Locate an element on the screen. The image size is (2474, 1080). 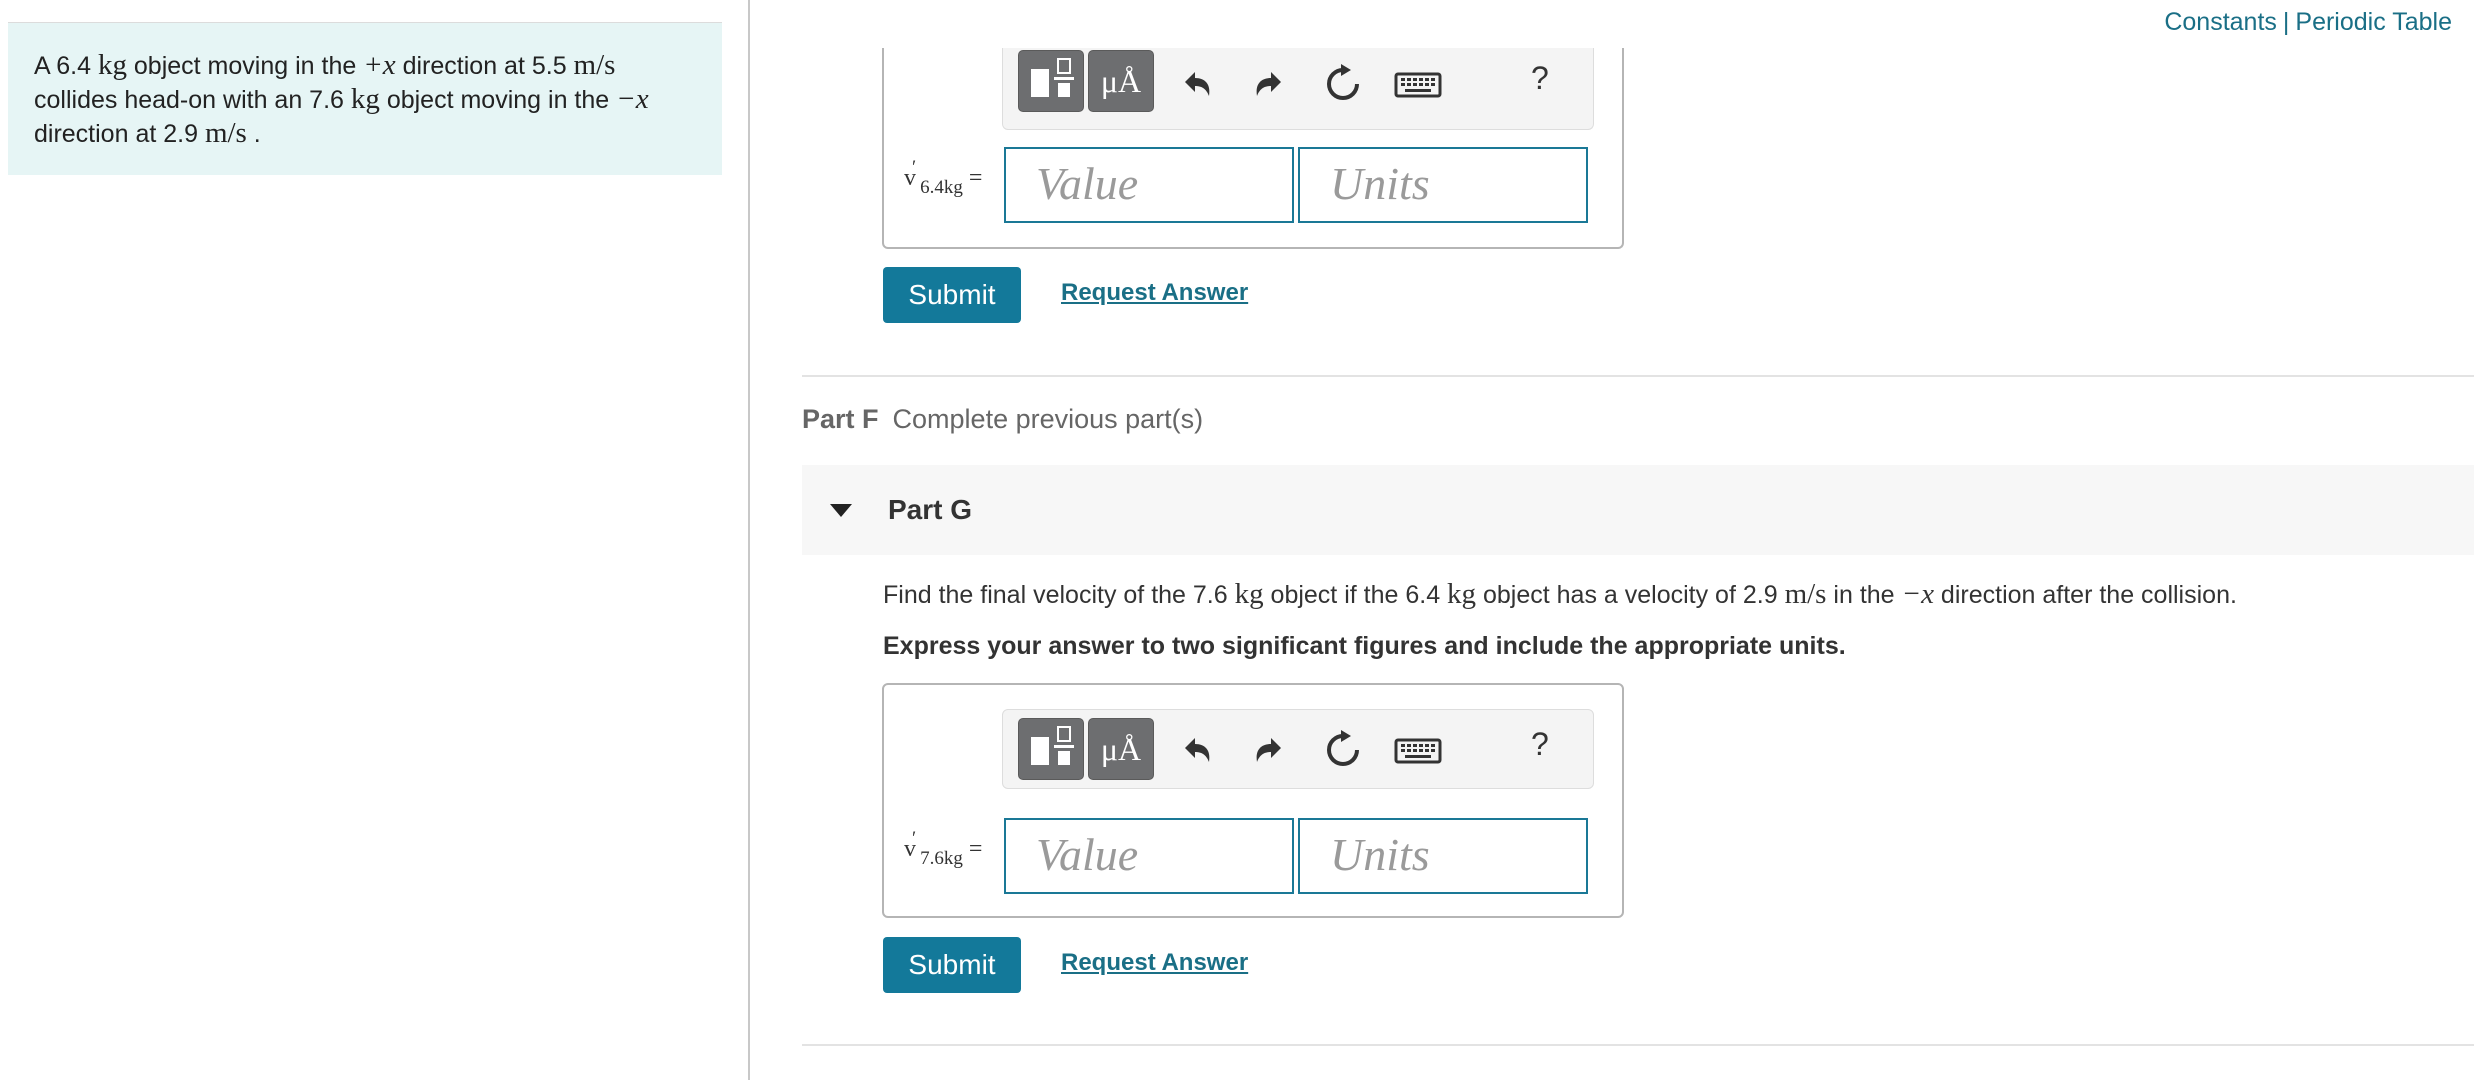
part-g-units-input: Units is located at coordinates (1443, 856).